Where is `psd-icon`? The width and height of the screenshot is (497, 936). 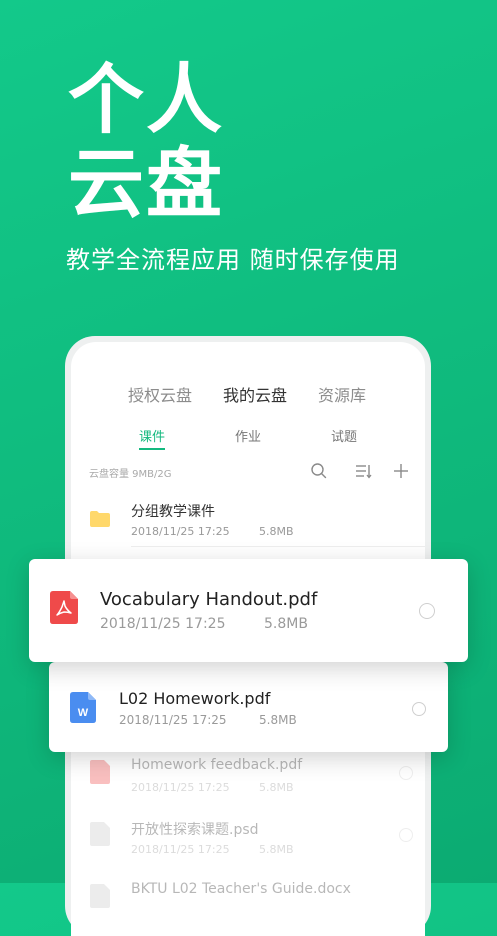 psd-icon is located at coordinates (100, 834).